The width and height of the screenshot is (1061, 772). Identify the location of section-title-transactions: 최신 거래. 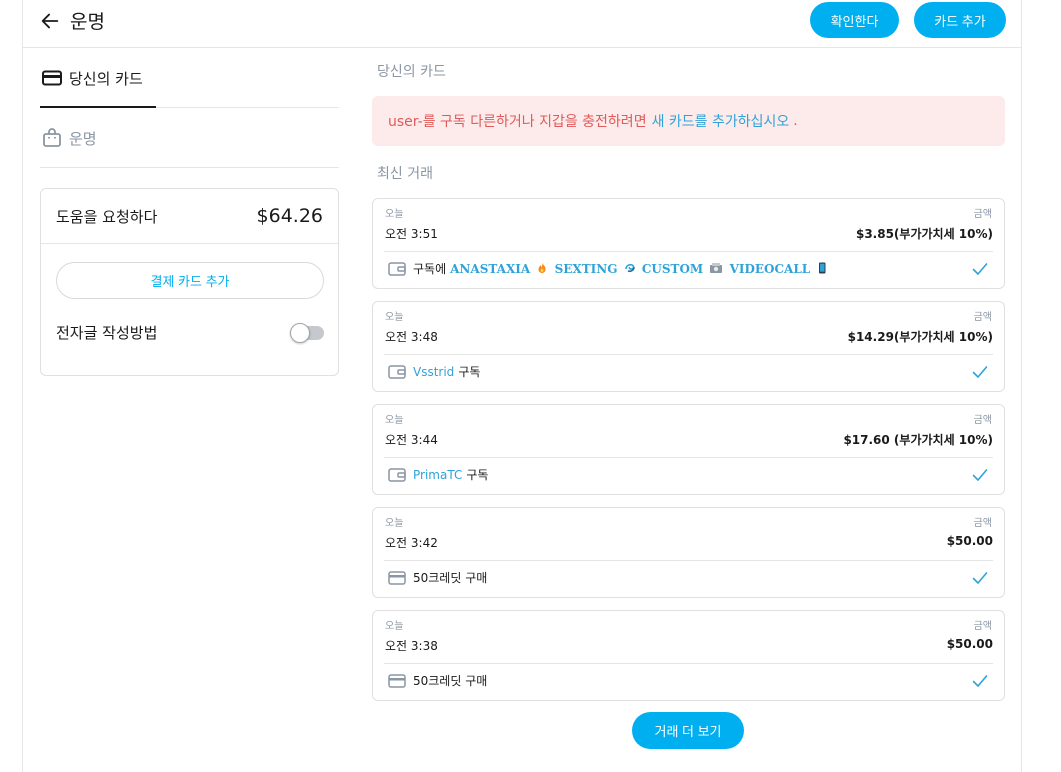
(405, 174).